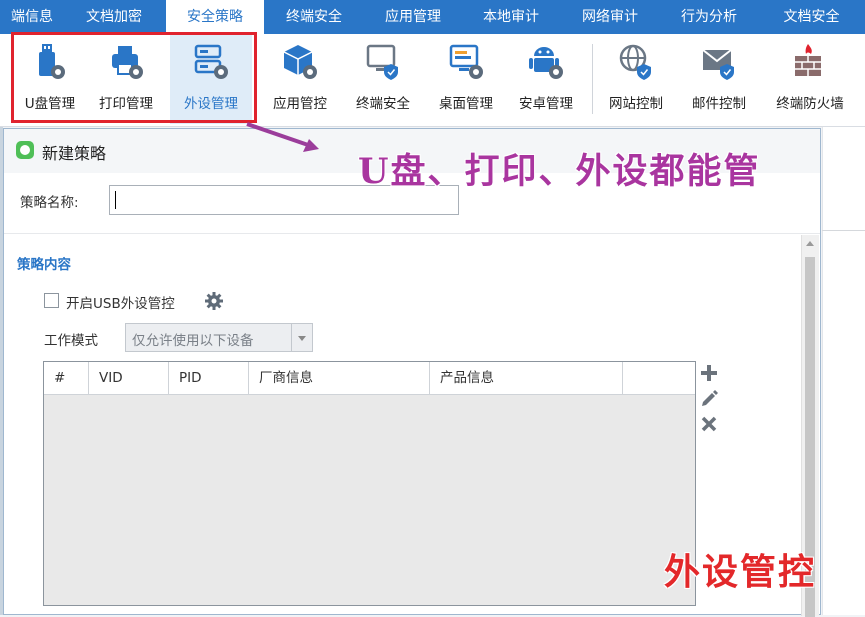 The height and width of the screenshot is (617, 865). I want to click on ribbon-label: 打印管理, so click(126, 104).